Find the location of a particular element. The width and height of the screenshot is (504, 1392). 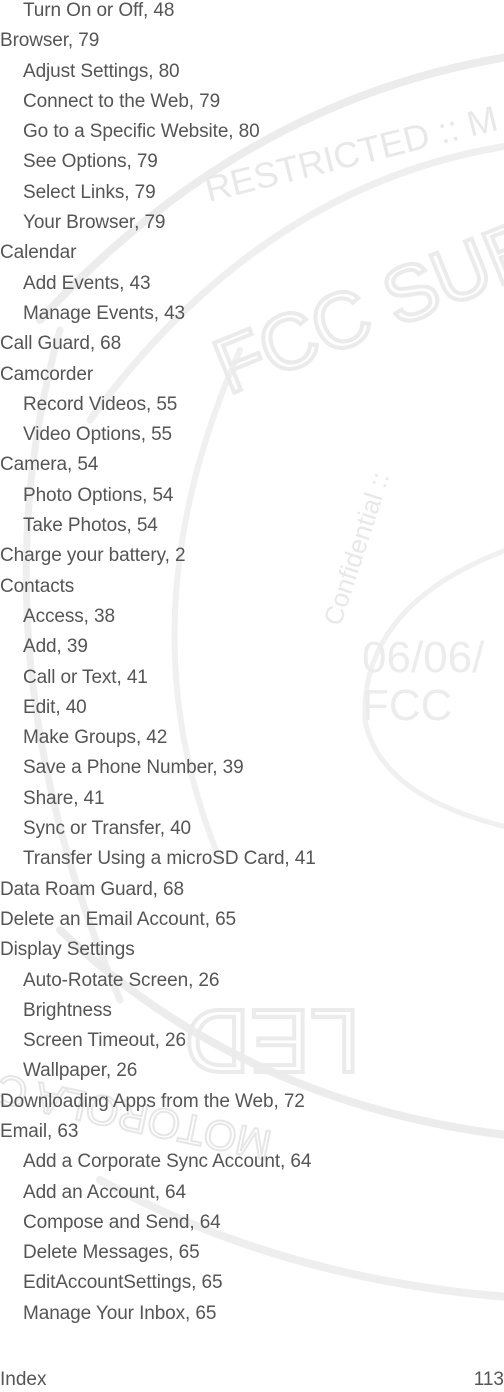

index-subentry: Record Videos, 55 is located at coordinates (100, 404).